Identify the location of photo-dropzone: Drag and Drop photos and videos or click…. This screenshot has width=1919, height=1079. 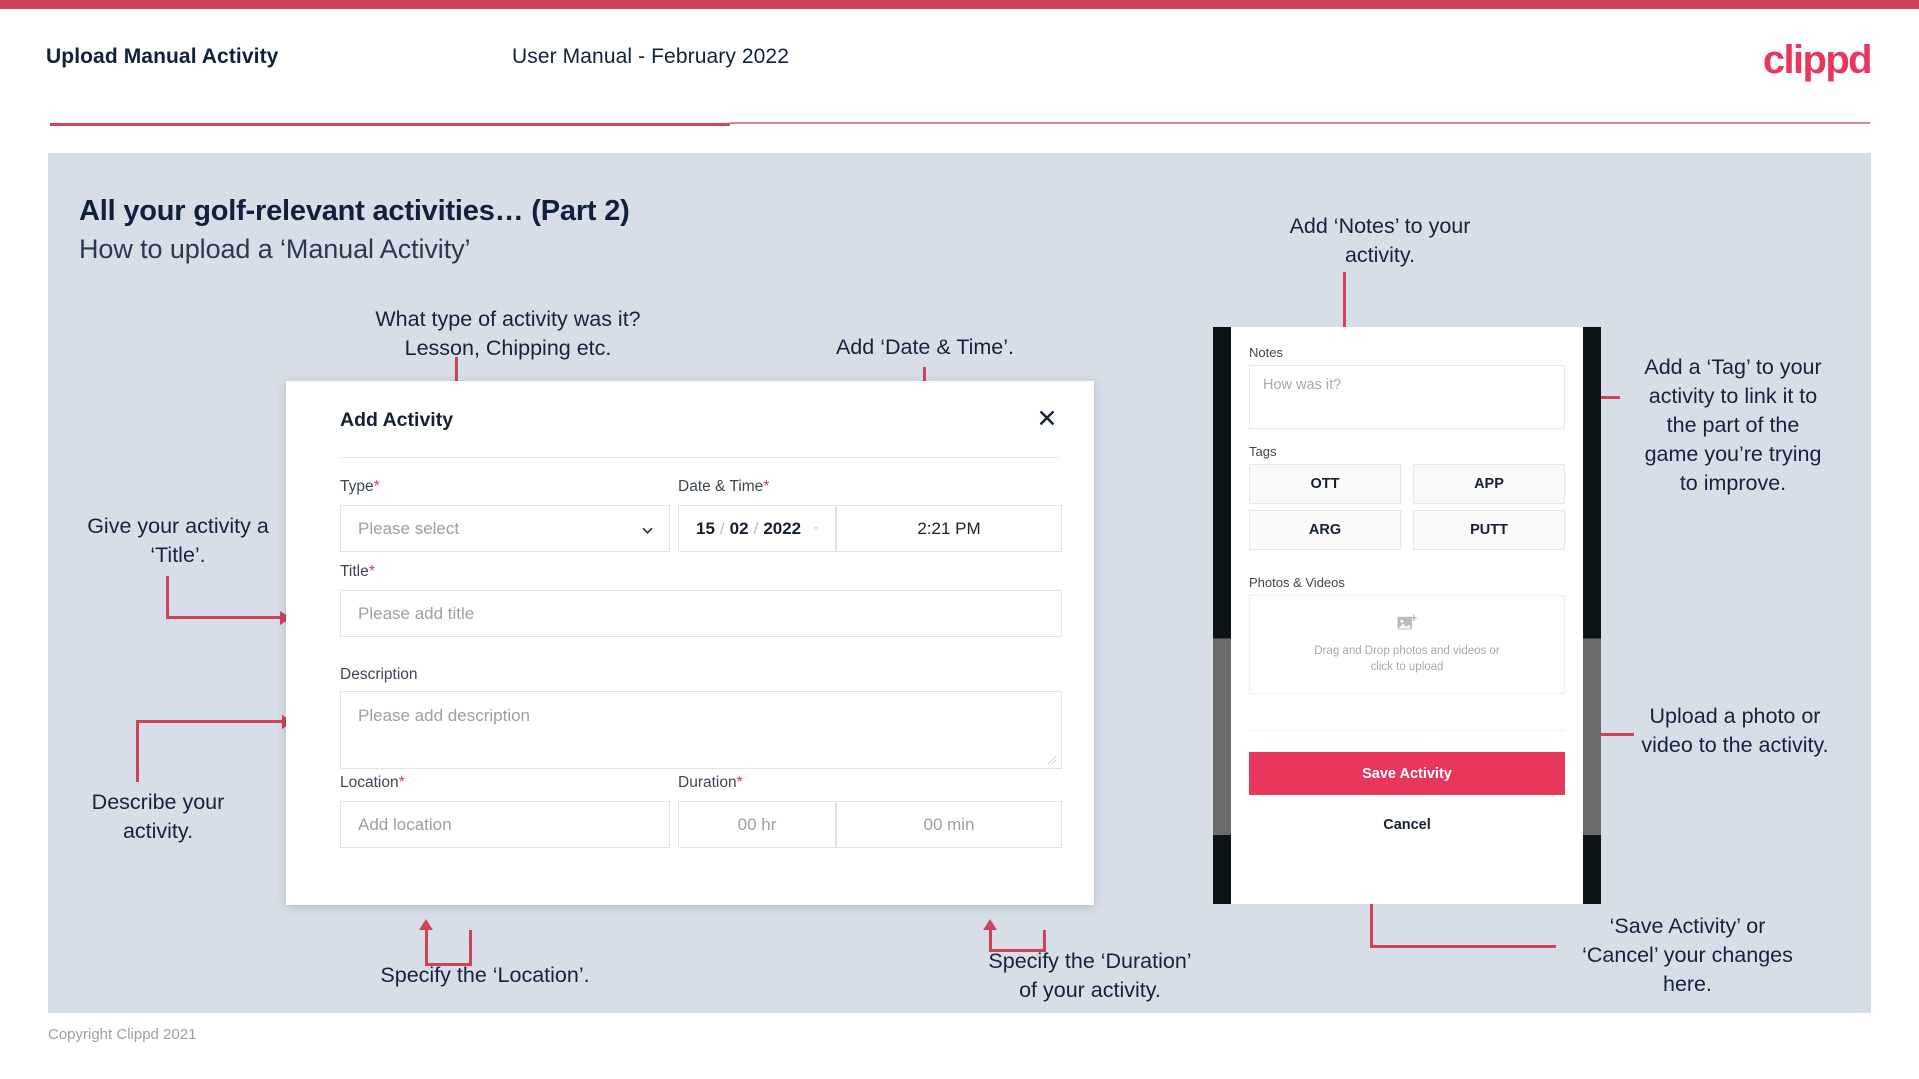
(1407, 644).